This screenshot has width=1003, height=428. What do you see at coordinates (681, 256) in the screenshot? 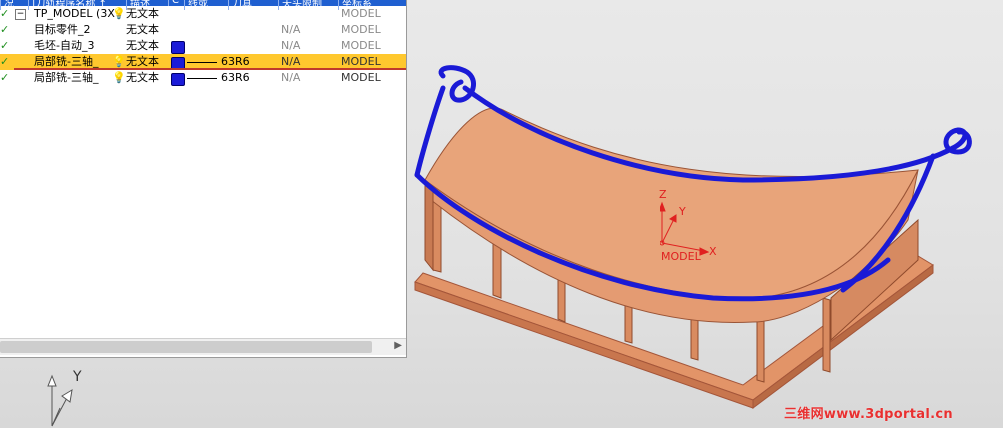
I see `wcs-name-label: MODEL` at bounding box center [681, 256].